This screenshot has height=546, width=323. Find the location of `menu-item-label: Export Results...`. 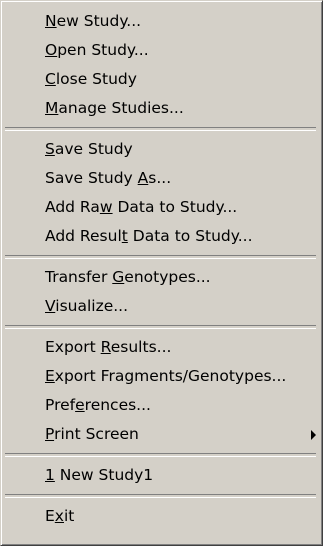

menu-item-label: Export Results... is located at coordinates (108, 347).